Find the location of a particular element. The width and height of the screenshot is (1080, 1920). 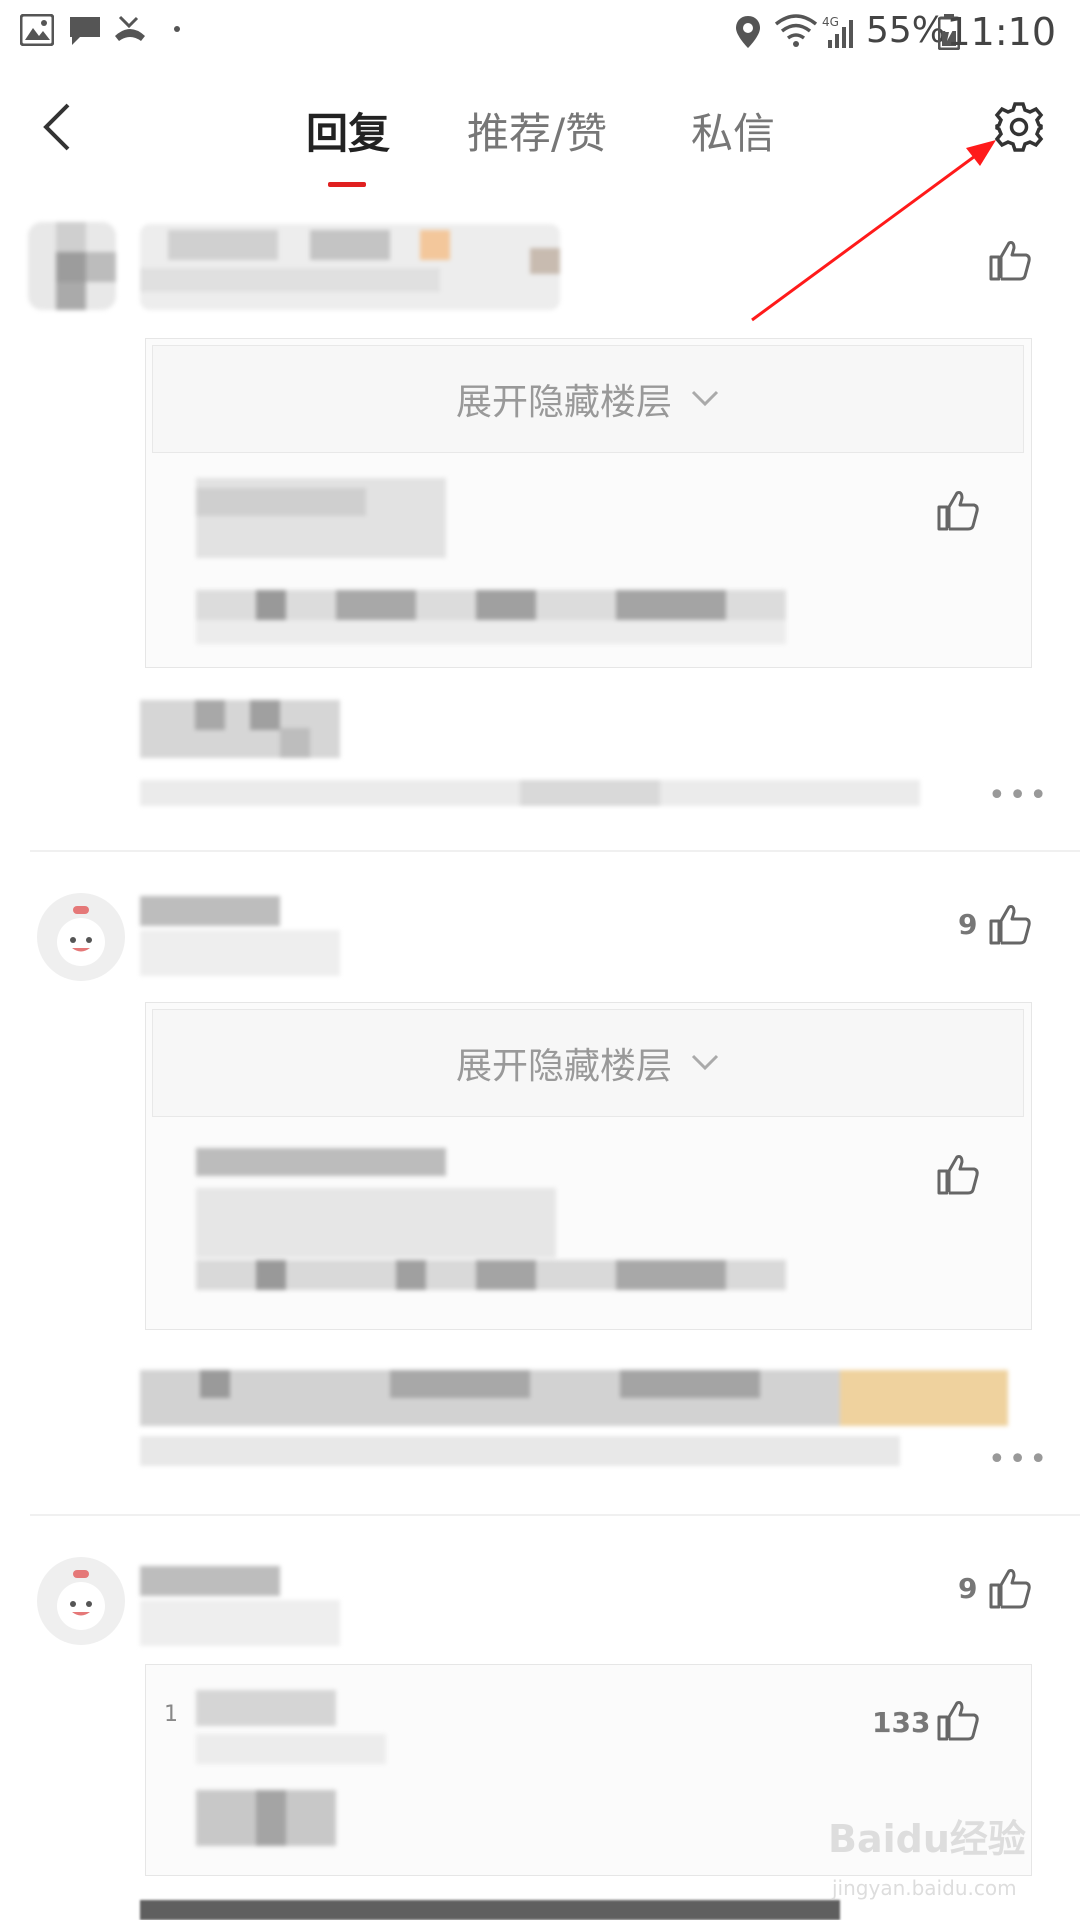

gallery-icon is located at coordinates (37, 30).